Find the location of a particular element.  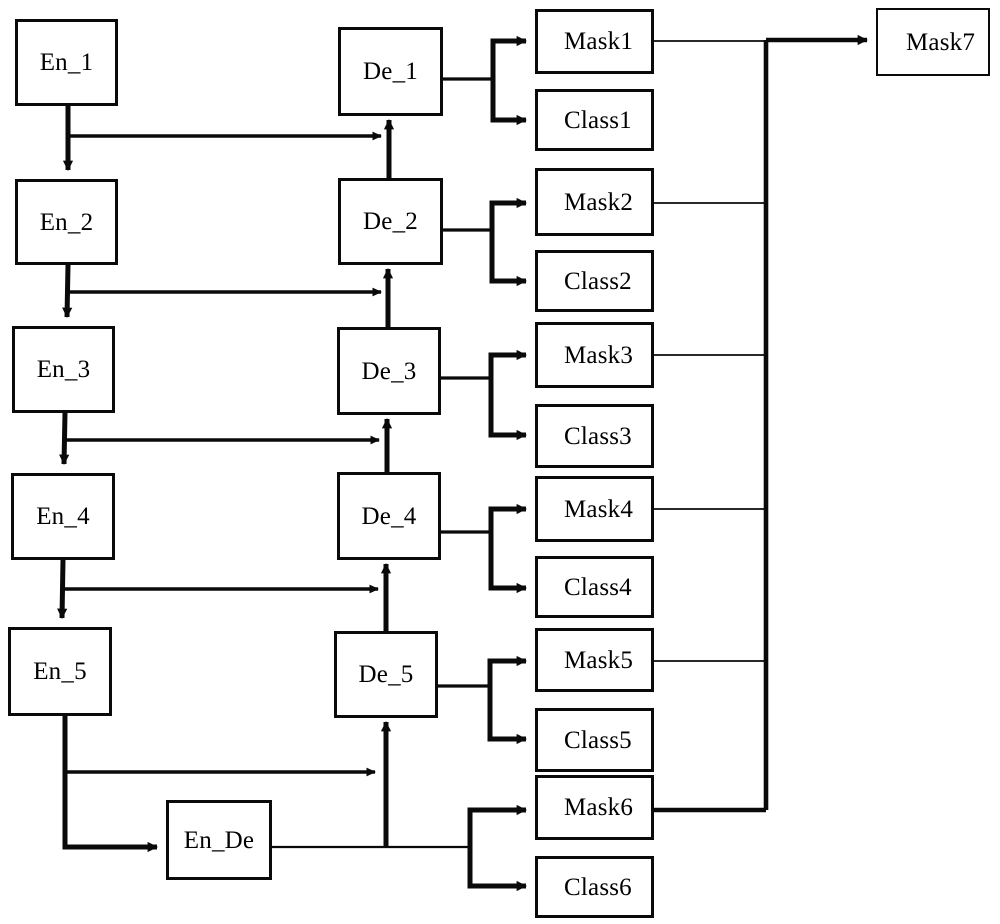

node-en-4: En_4 is located at coordinates (63, 516).